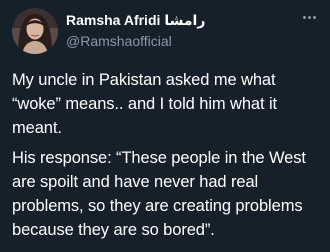 The width and height of the screenshot is (330, 252). I want to click on avatar-image, so click(35, 31).